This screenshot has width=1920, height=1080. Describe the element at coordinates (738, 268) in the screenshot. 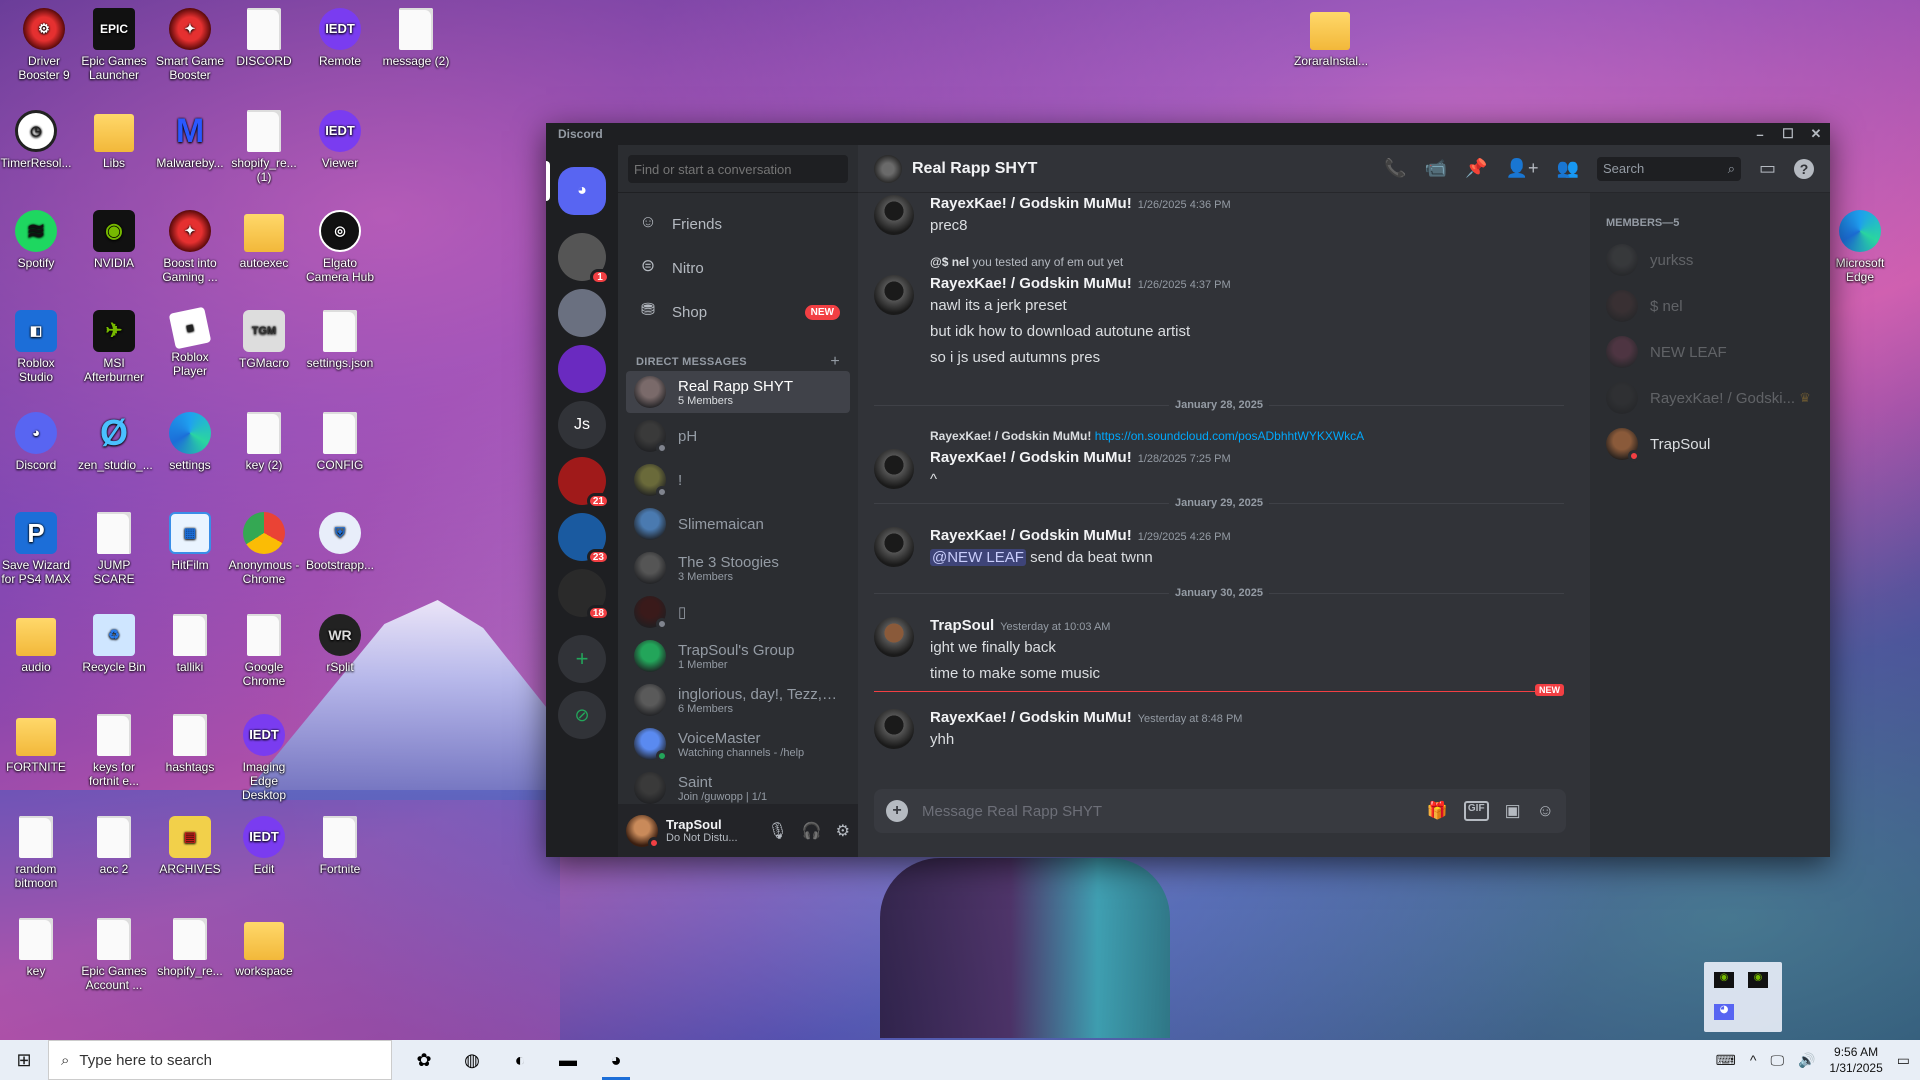

I see `nav-nitro: ⊜ Nitro` at that location.